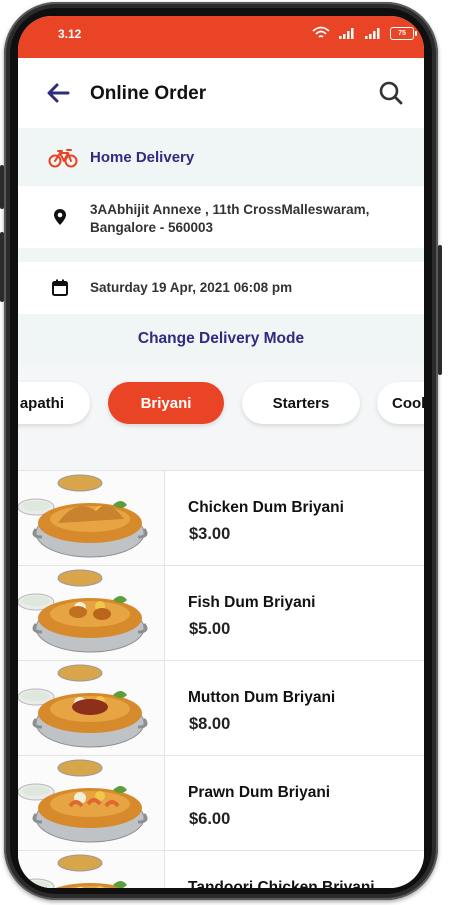 The height and width of the screenshot is (905, 450). What do you see at coordinates (321, 32) in the screenshot?
I see `wifi-icon` at bounding box center [321, 32].